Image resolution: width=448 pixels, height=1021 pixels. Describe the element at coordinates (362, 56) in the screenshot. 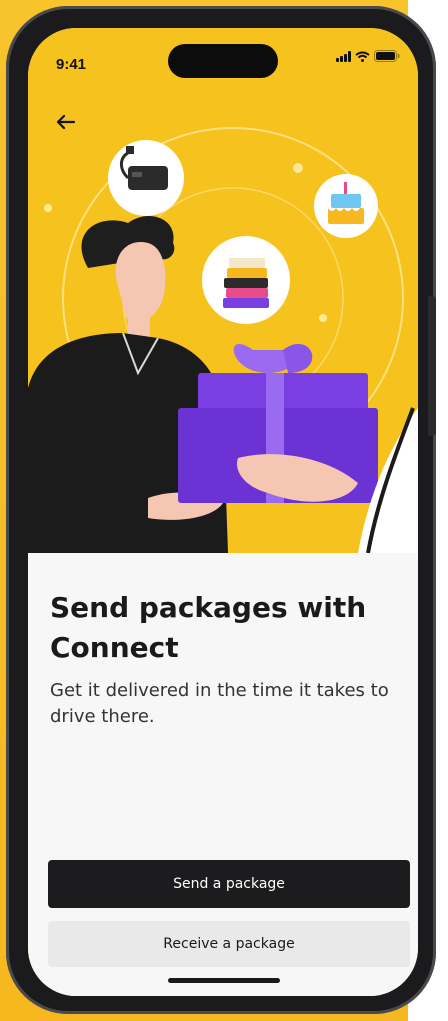

I see `wifi-icon` at that location.